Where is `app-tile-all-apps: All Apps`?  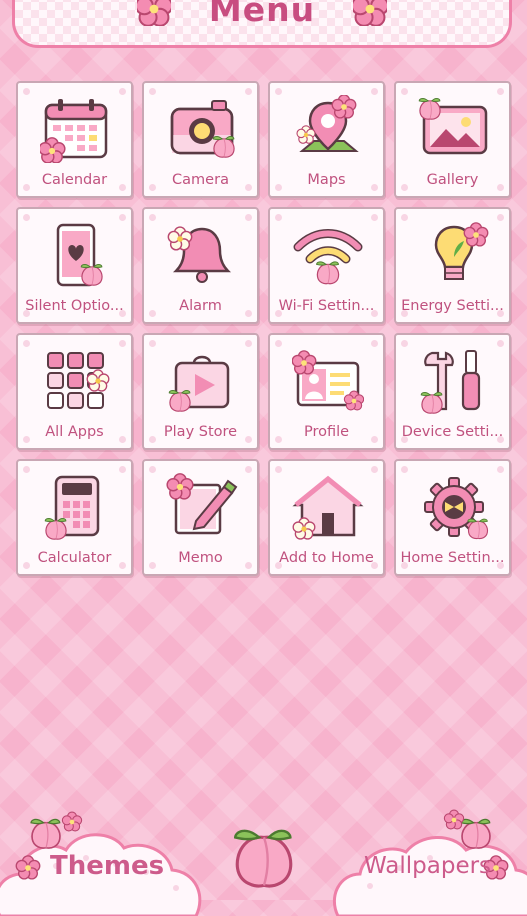
app-tile-all-apps: All Apps is located at coordinates (74, 391).